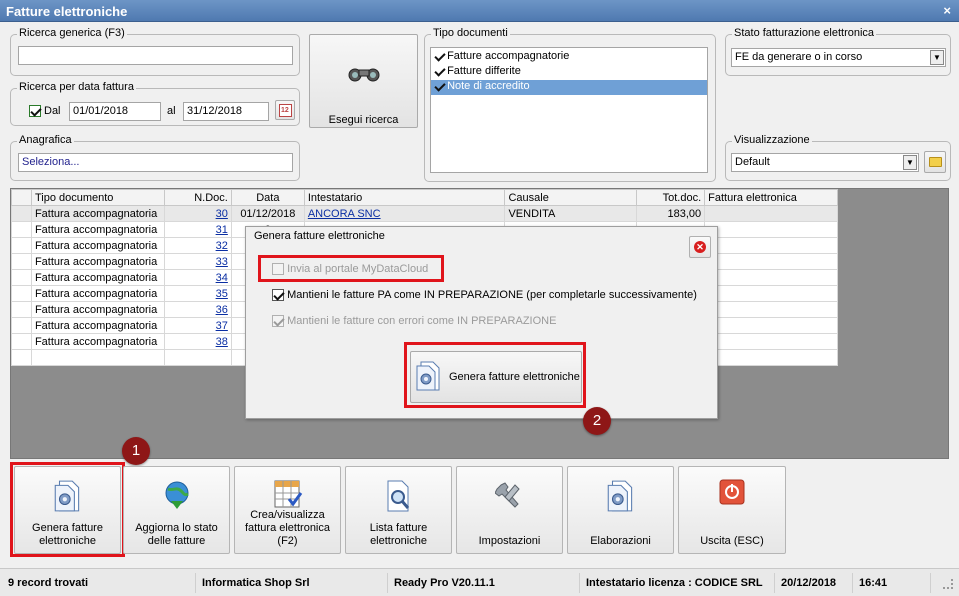 The height and width of the screenshot is (596, 959). I want to click on column-header: Data, so click(267, 197).